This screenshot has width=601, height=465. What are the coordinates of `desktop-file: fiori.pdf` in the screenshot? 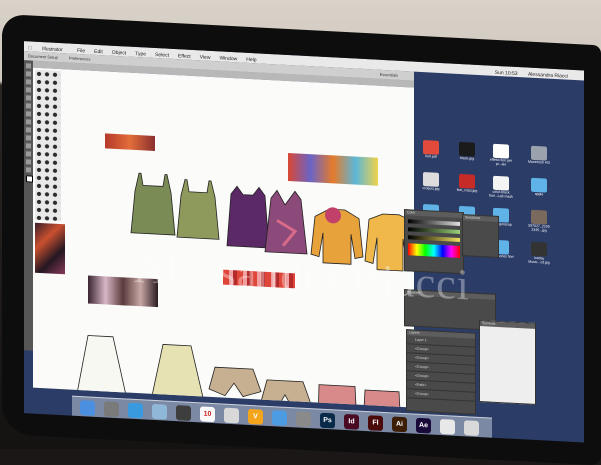 It's located at (431, 155).